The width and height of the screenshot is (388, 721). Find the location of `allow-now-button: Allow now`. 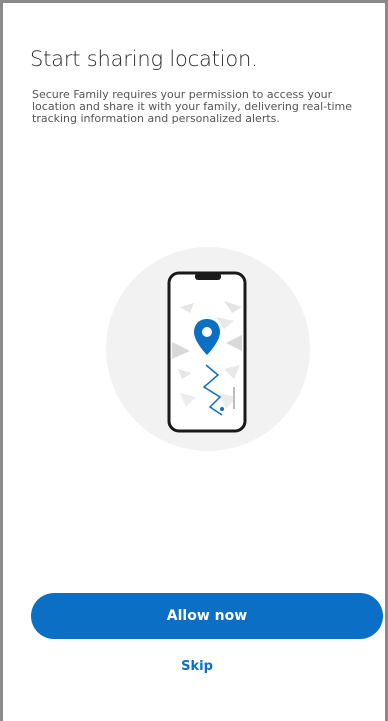

allow-now-button: Allow now is located at coordinates (207, 616).